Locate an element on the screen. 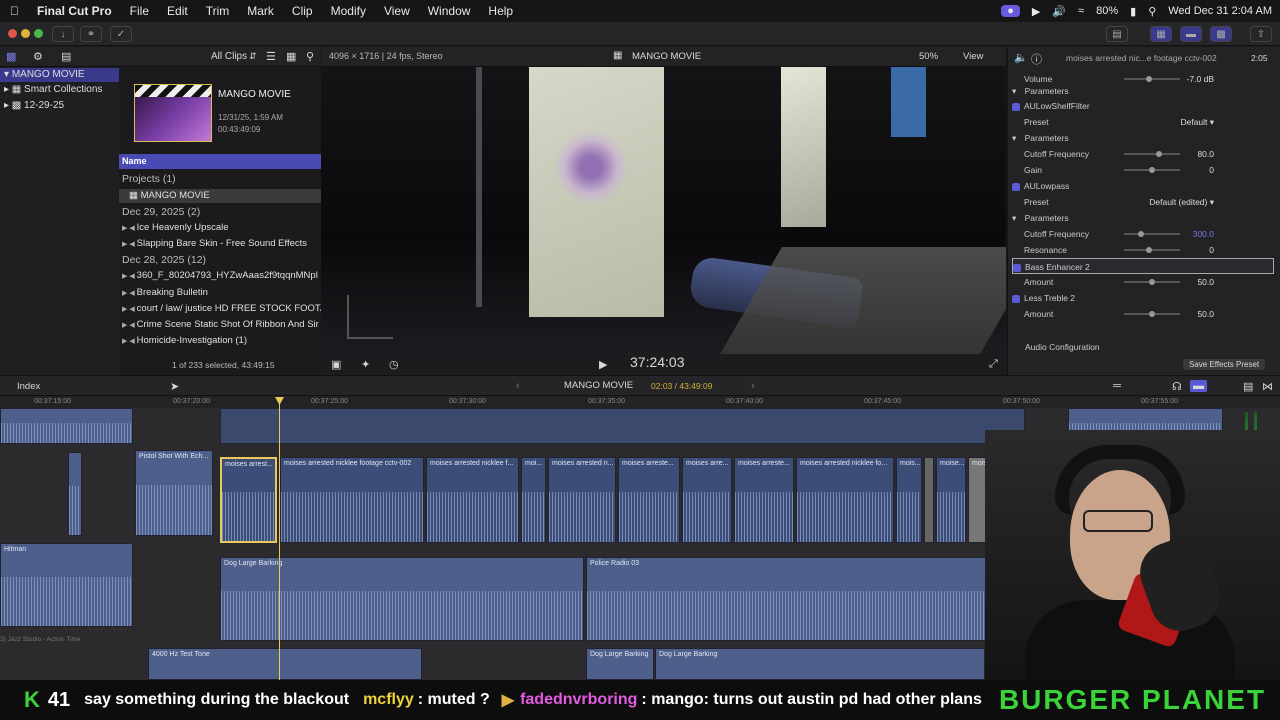 The height and width of the screenshot is (720, 1280). menu-view: View is located at coordinates (397, 11).